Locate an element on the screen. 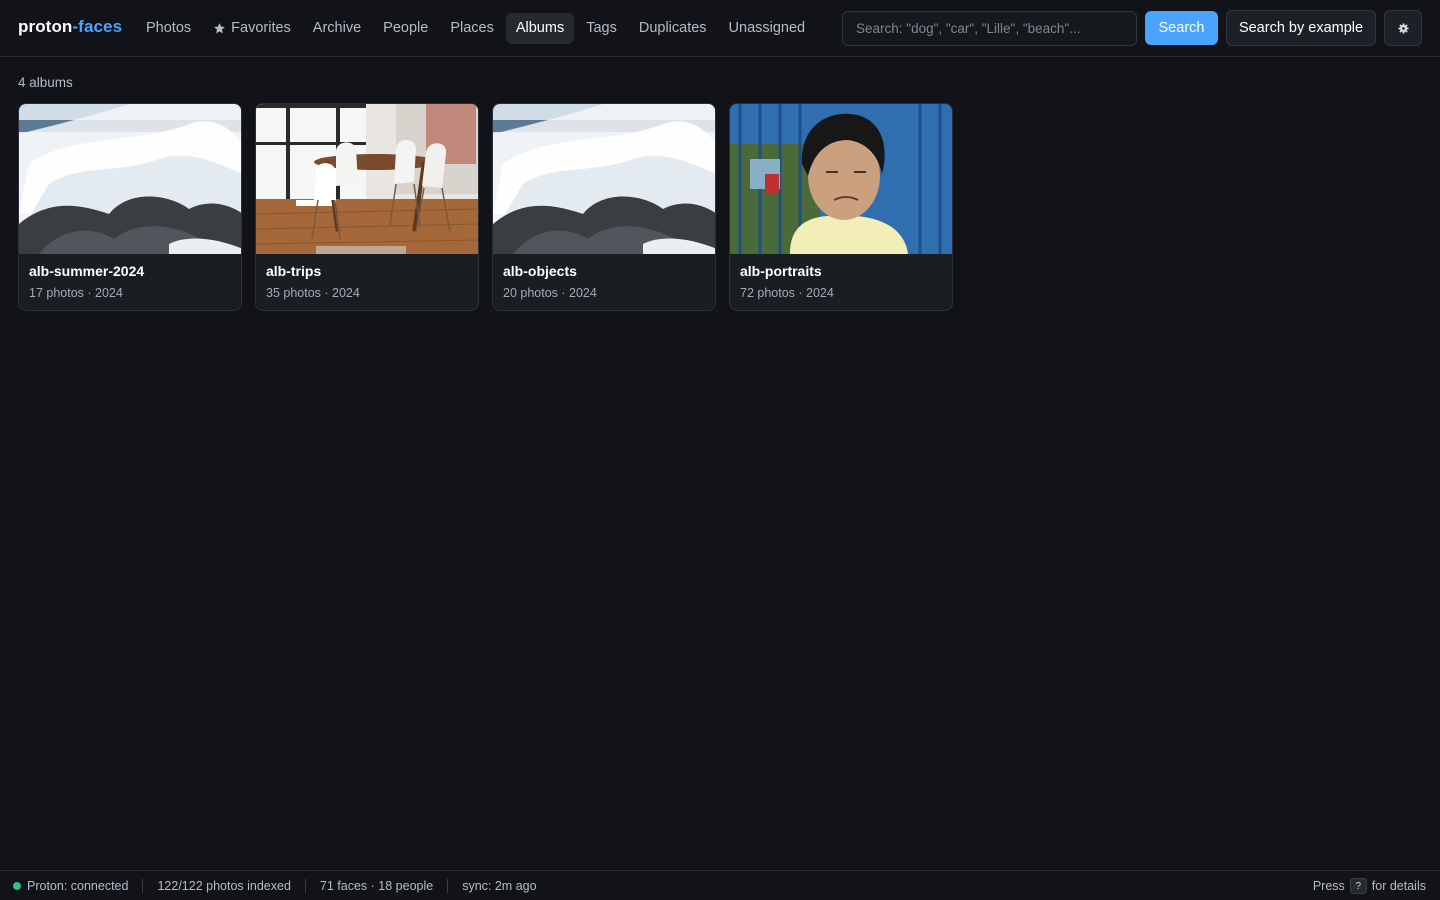 This screenshot has width=1440, height=900. nav-tags: Tags is located at coordinates (601, 28).